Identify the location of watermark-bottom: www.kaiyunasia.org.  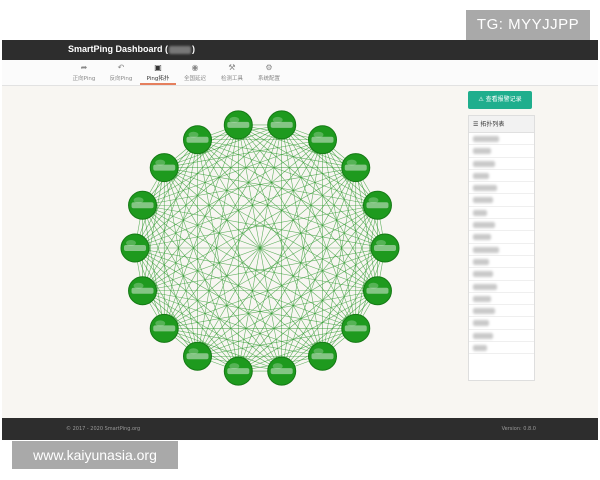
(95, 455).